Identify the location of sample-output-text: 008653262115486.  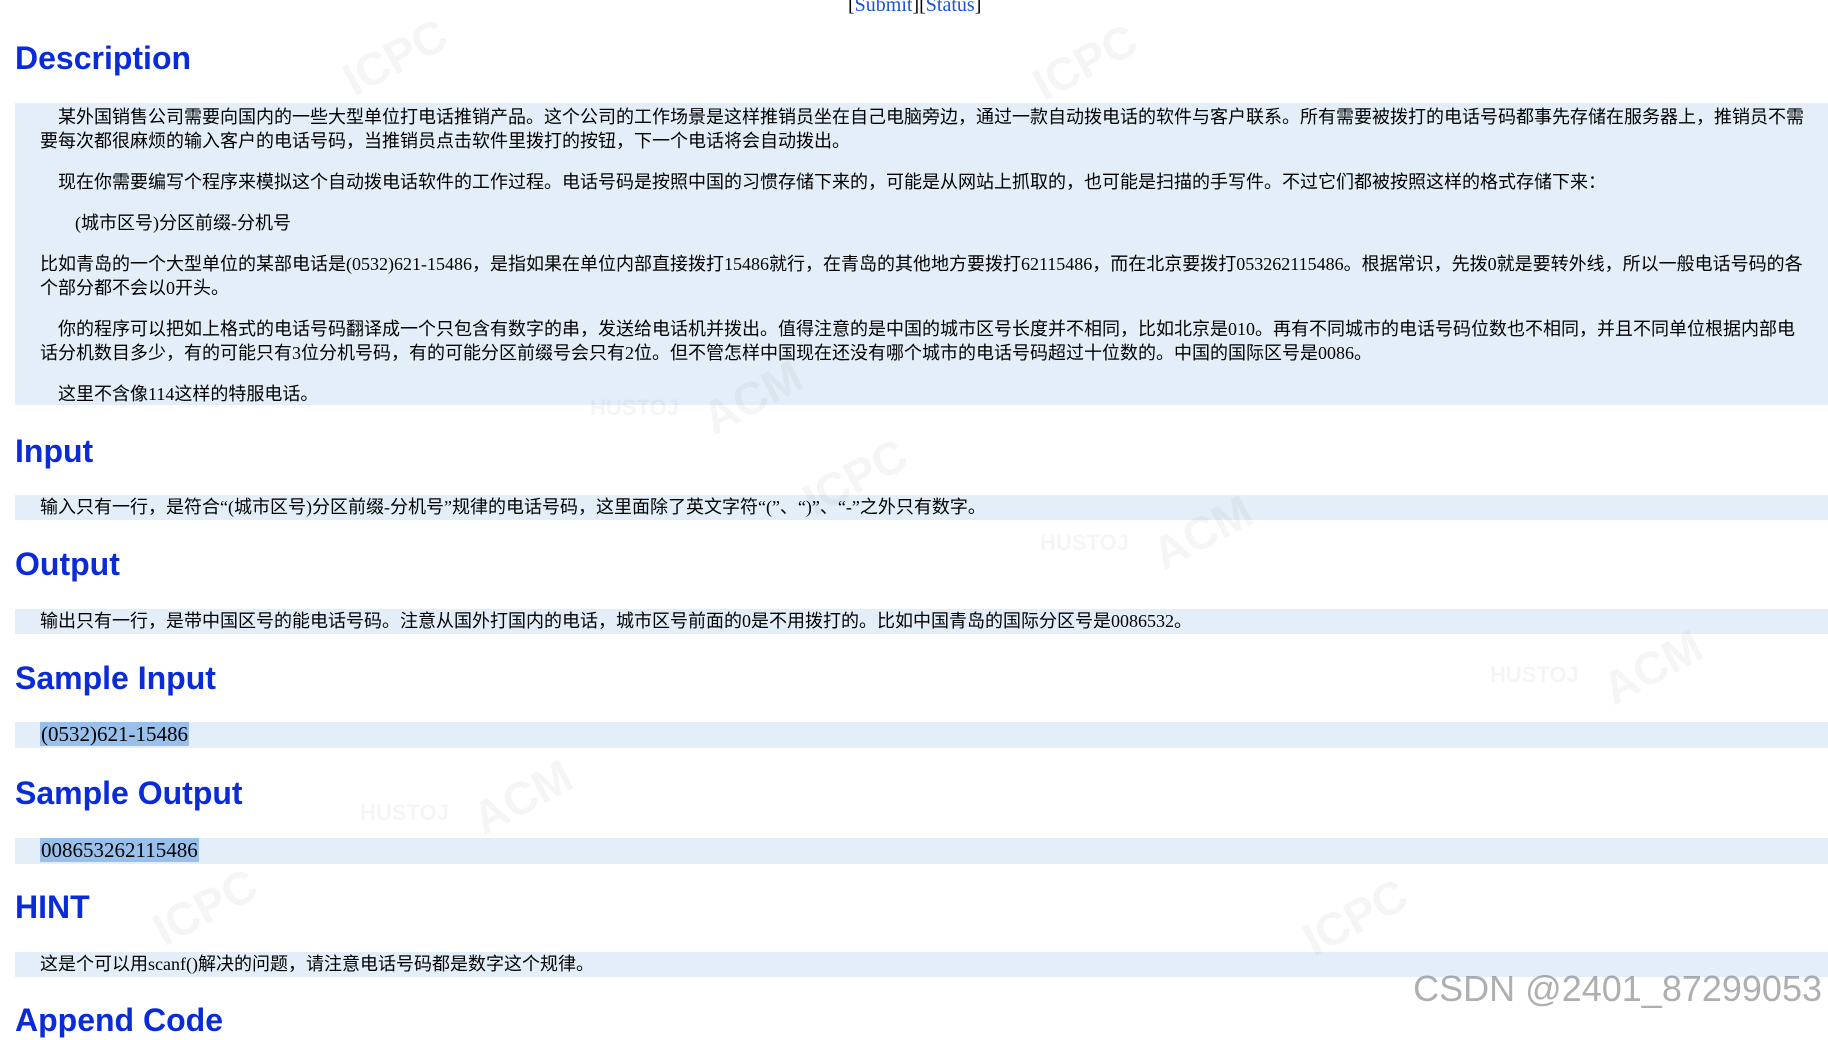
(119, 850).